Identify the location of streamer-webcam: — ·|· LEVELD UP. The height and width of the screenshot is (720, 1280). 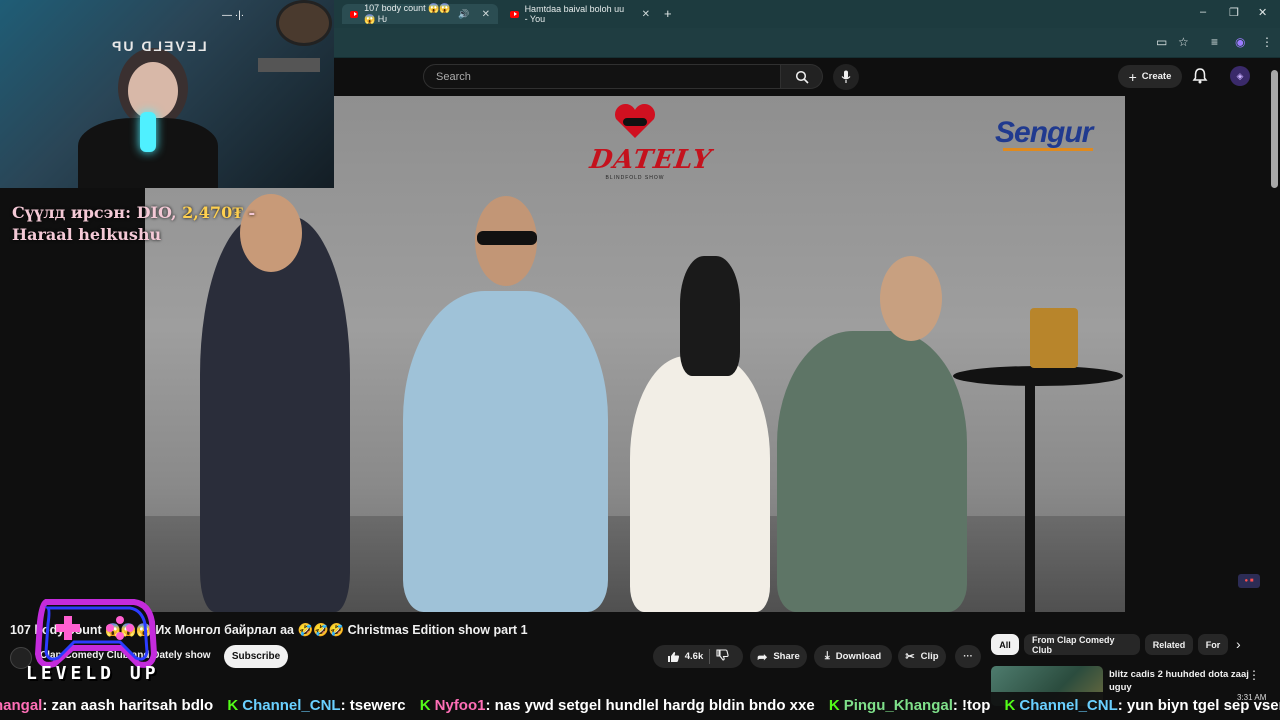
(167, 94).